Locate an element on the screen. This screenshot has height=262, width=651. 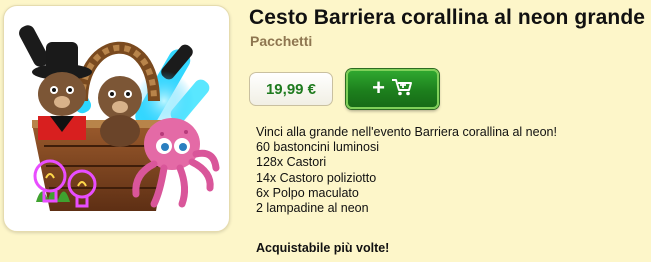
price-value: 19,99 € is located at coordinates (291, 89).